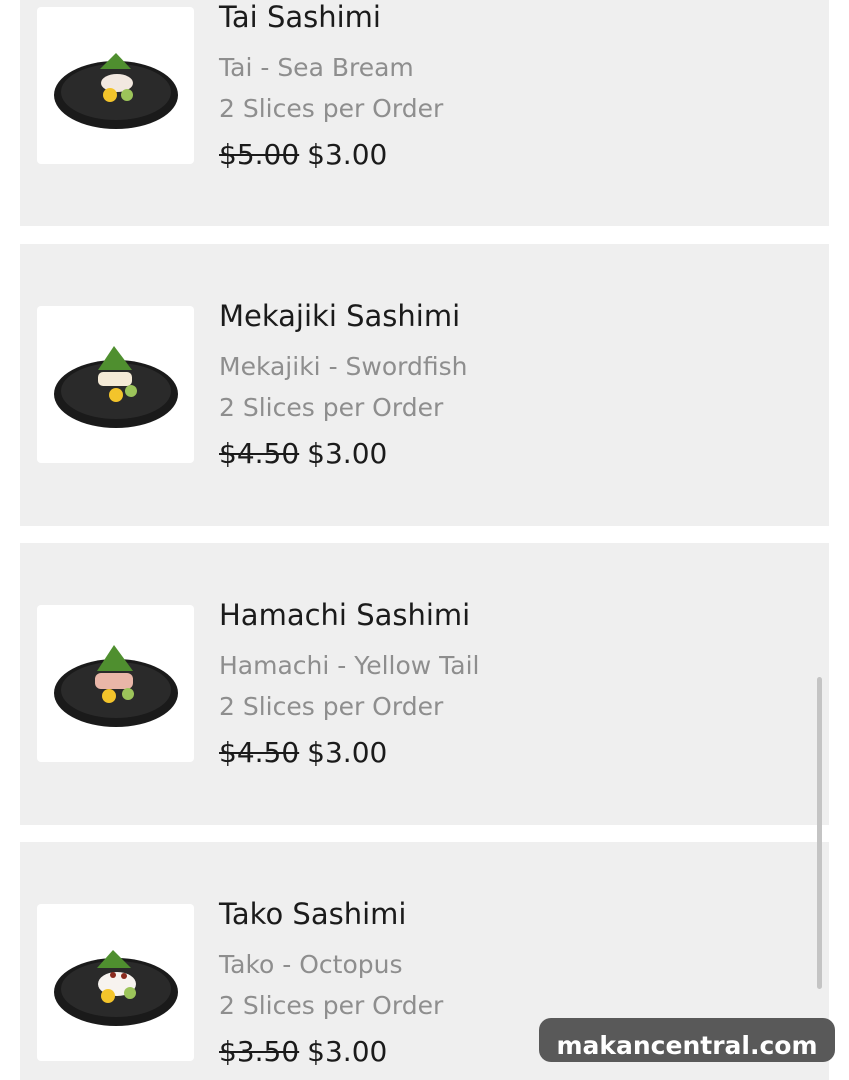 Image resolution: width=849 pixels, height=1080 pixels. I want to click on item-name: Mekajiki Sashimi, so click(340, 316).